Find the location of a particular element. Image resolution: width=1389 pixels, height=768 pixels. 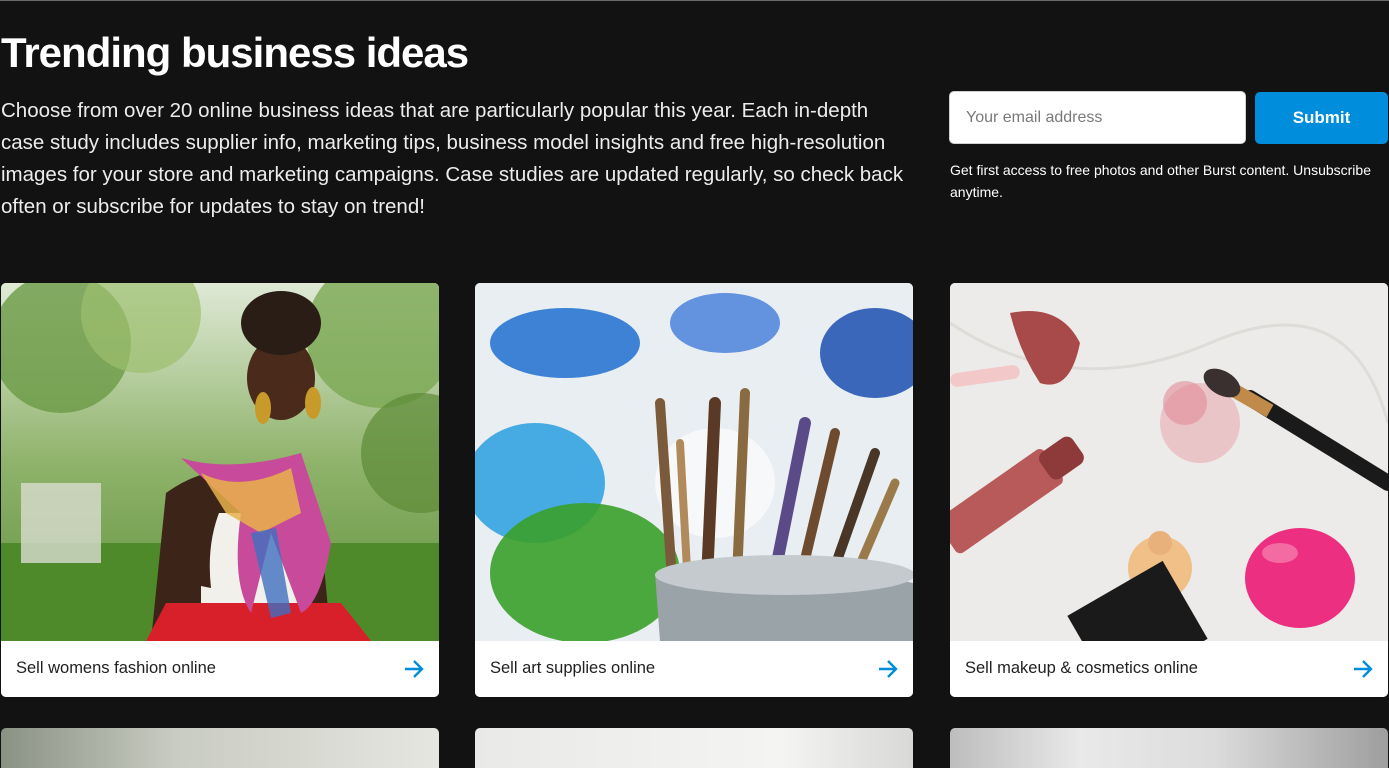

womens-fashion-image is located at coordinates (220, 462).